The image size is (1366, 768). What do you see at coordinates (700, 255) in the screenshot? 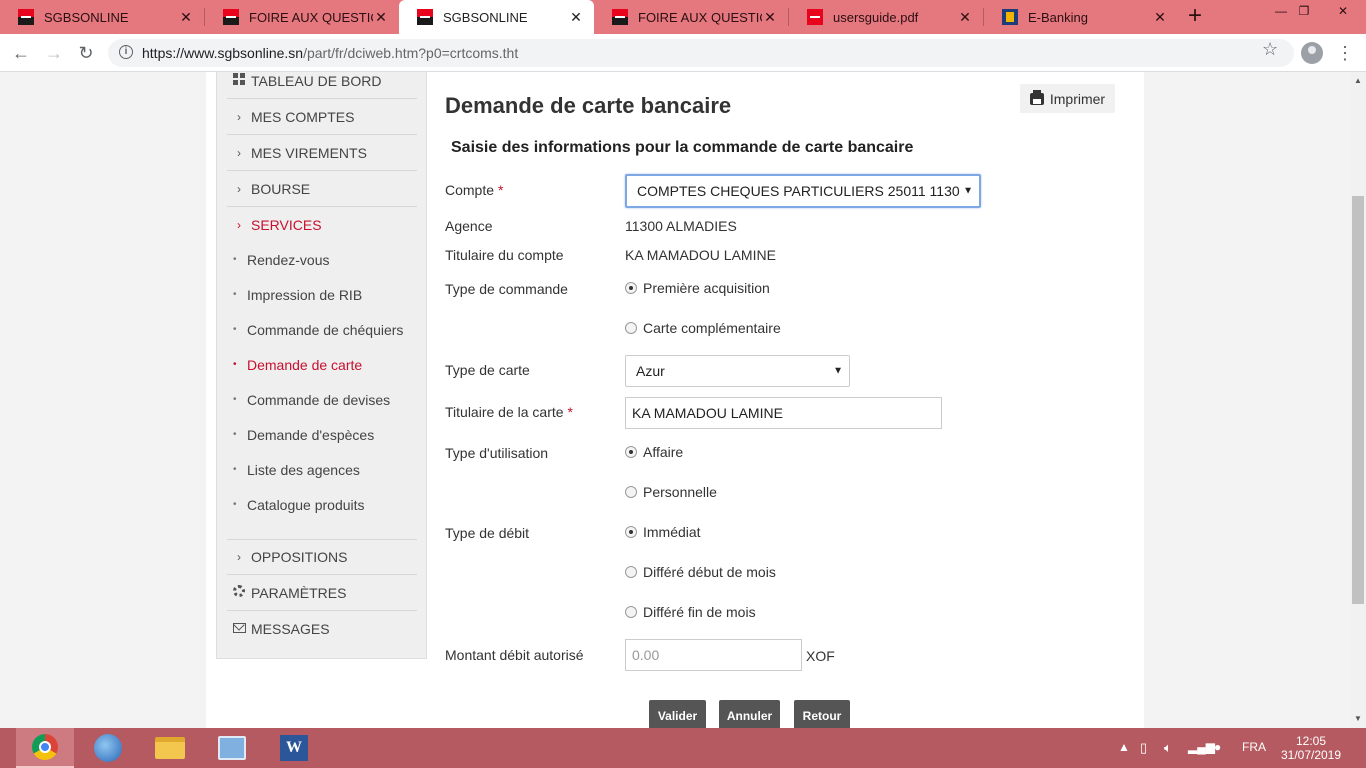
I see `account-holder-value: KA MAMADOU LAMINE` at bounding box center [700, 255].